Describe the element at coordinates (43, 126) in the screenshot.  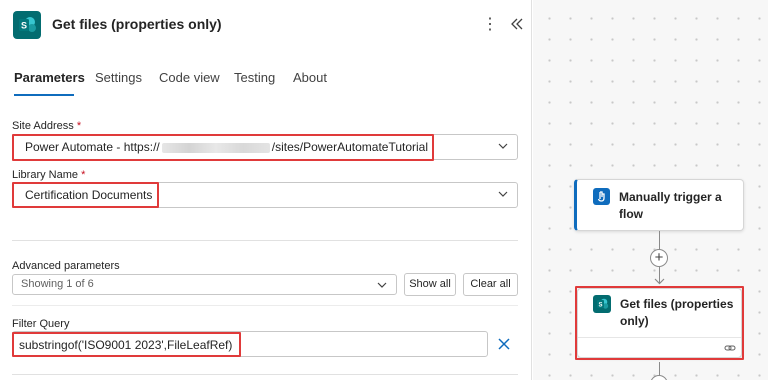
I see `site-address-label-text: Site Address` at that location.